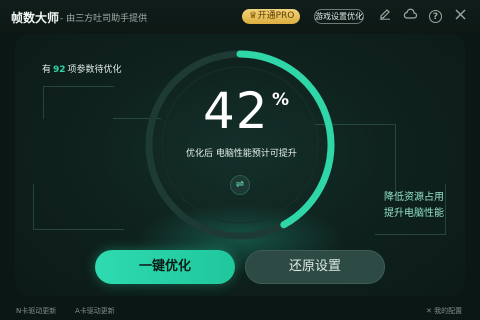  What do you see at coordinates (95, 311) in the screenshot?
I see `amd-driver-update-link: A卡驱动更新` at bounding box center [95, 311].